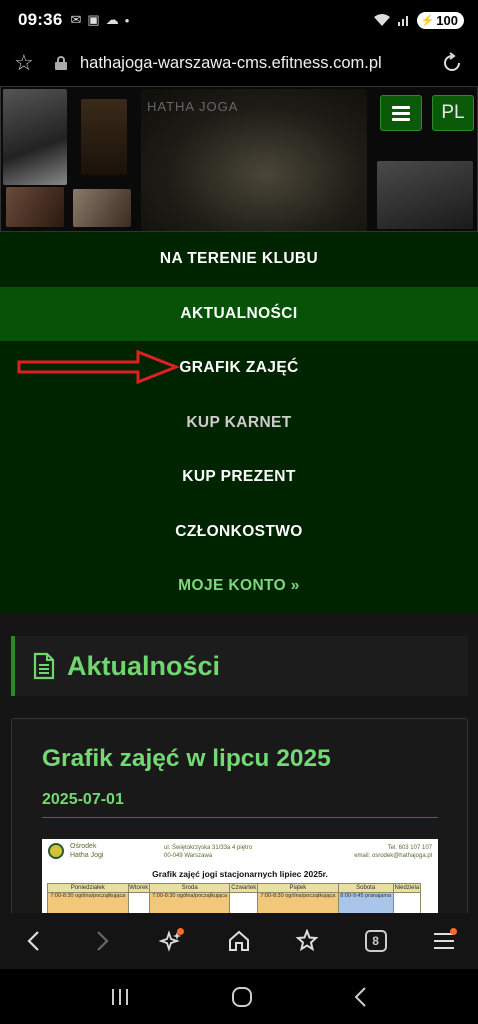  What do you see at coordinates (401, 113) in the screenshot?
I see `hamburger-menu-button` at bounding box center [401, 113].